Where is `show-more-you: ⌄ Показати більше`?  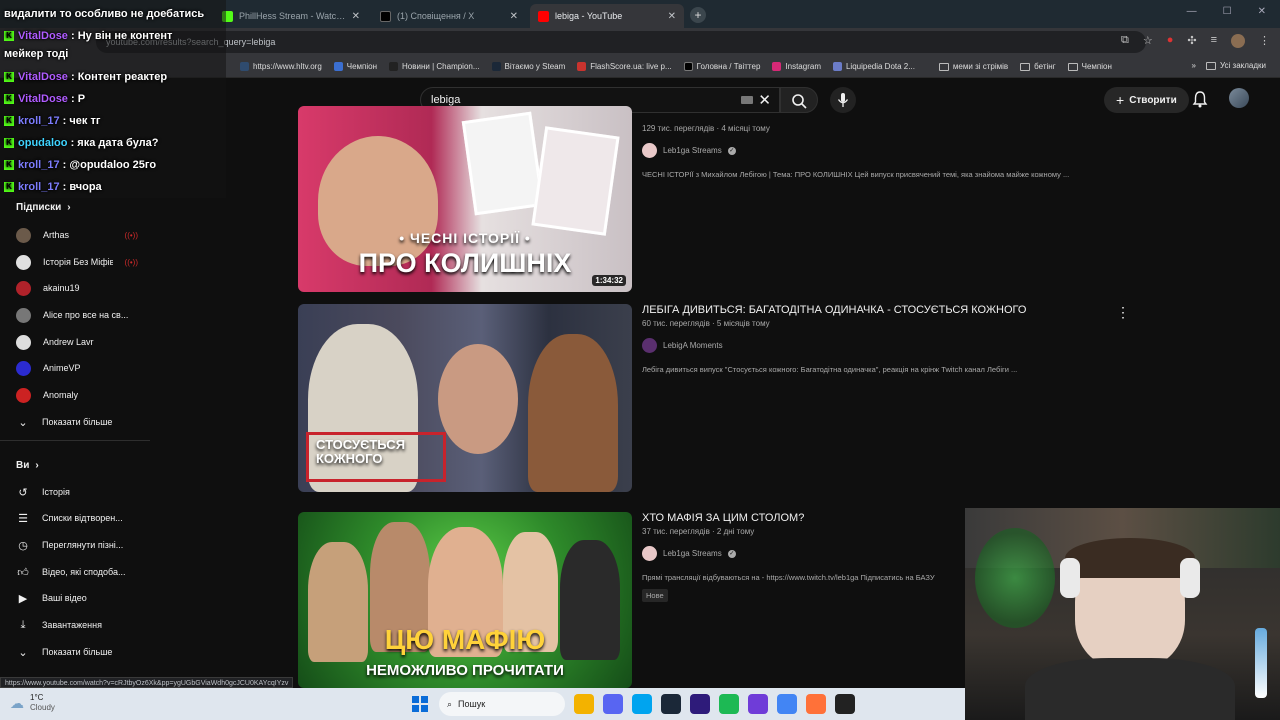
show-more-you: ⌄ Показати більше is located at coordinates (77, 652).